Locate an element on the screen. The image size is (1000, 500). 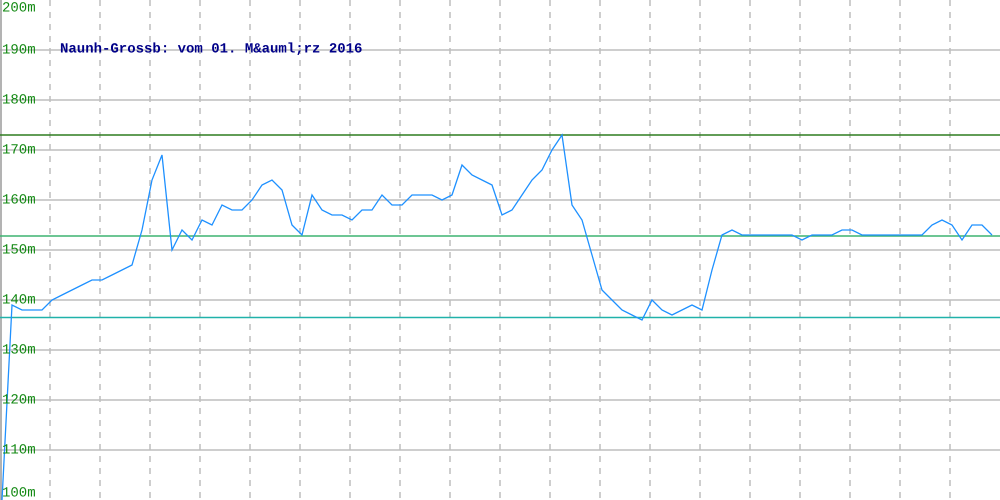
y-tick-label: 170m is located at coordinates (19, 150).